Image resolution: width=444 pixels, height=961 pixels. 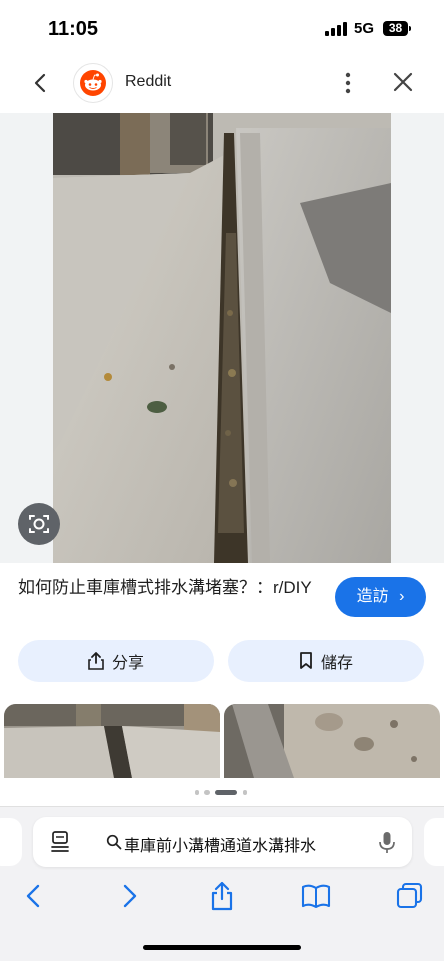 I want to click on share-button: 分享, so click(x=116, y=661).